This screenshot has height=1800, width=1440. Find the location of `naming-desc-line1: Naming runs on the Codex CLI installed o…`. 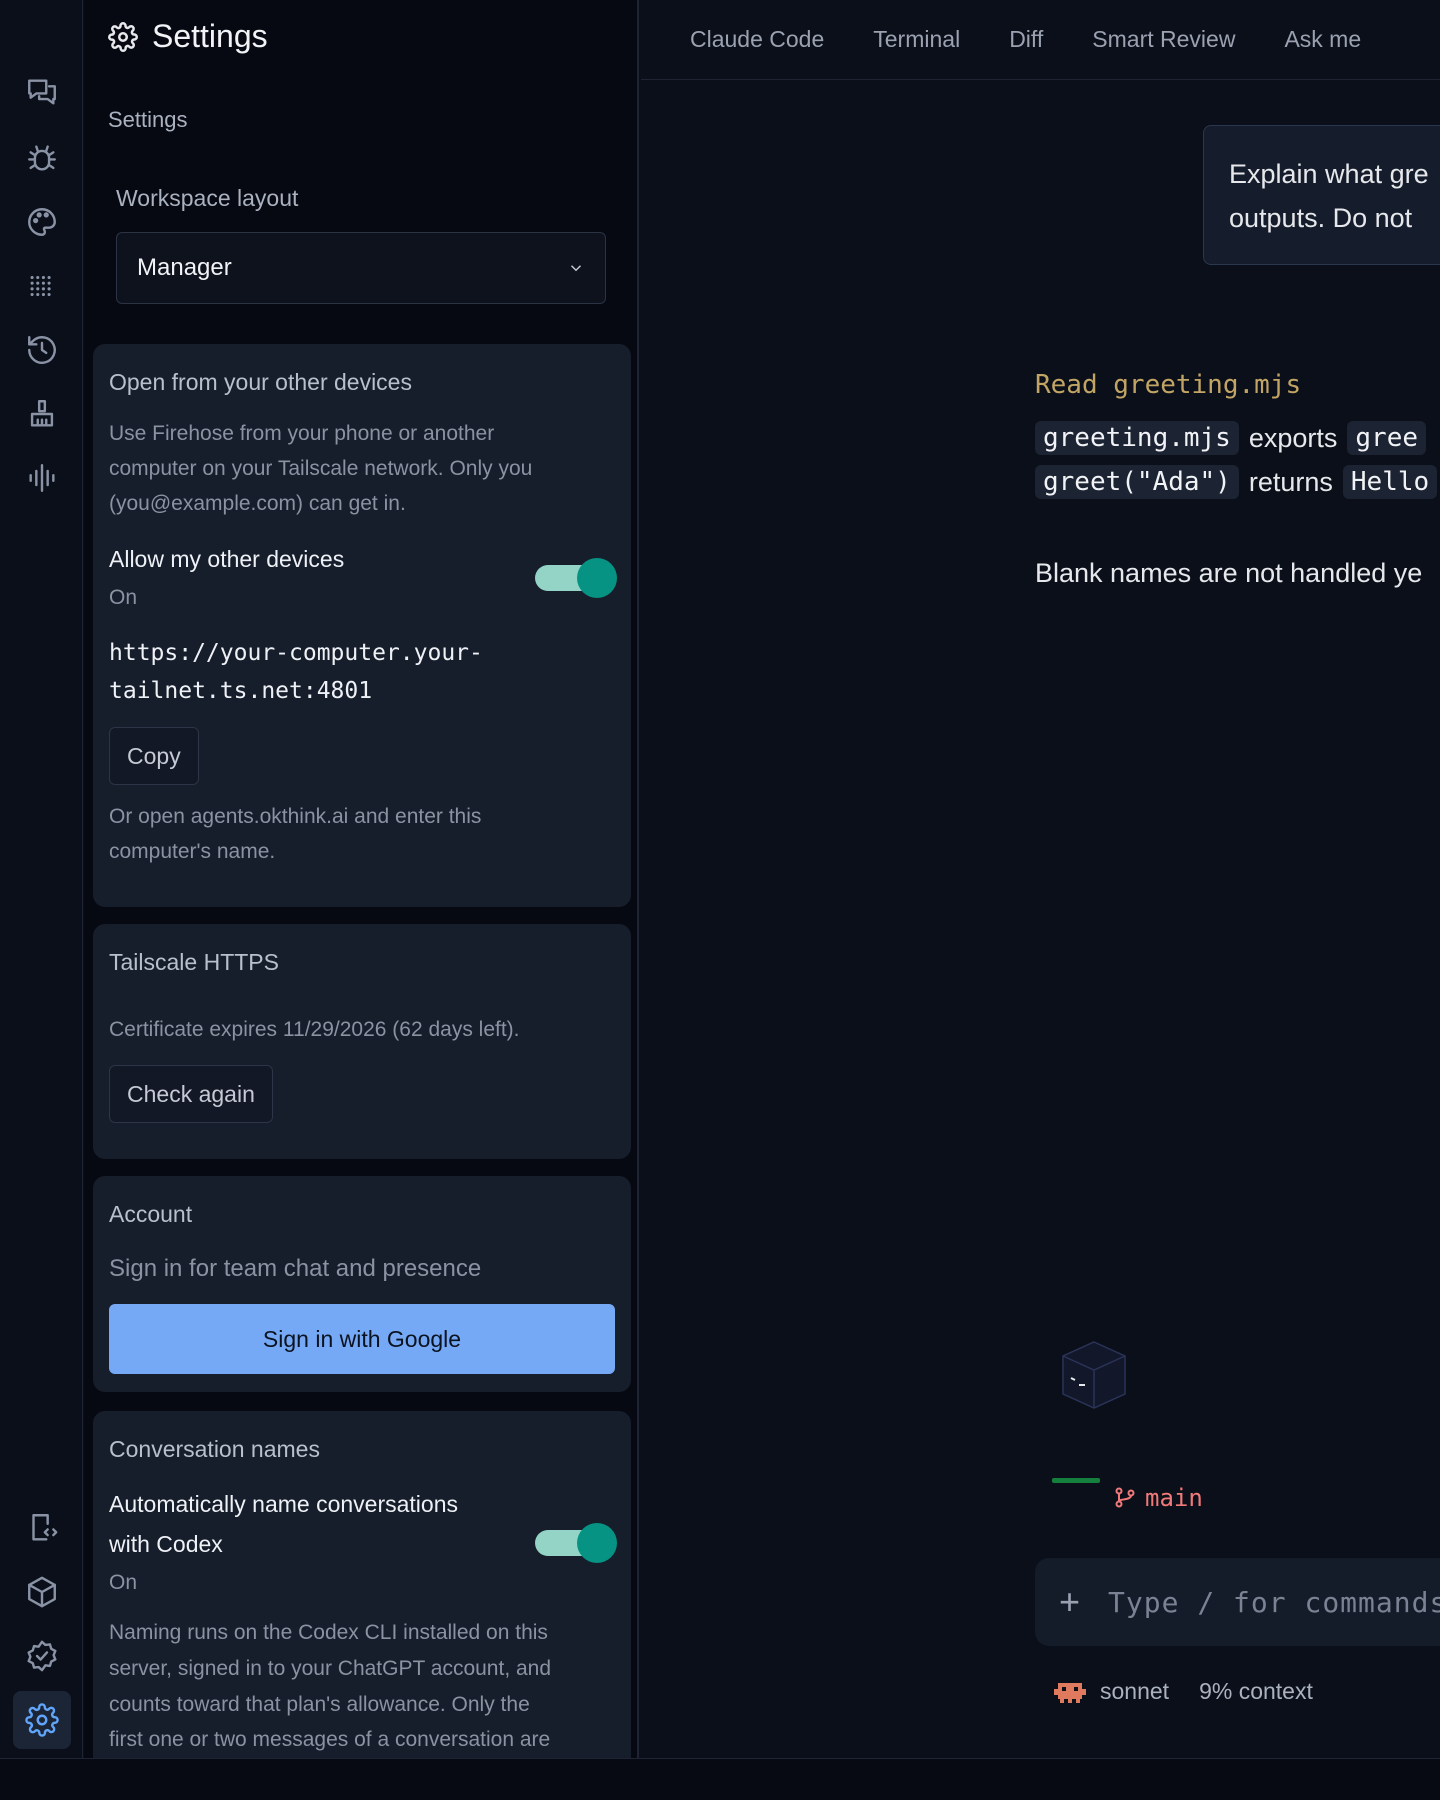

naming-desc-line1: Naming runs on the Codex CLI installed o… is located at coordinates (328, 1632).